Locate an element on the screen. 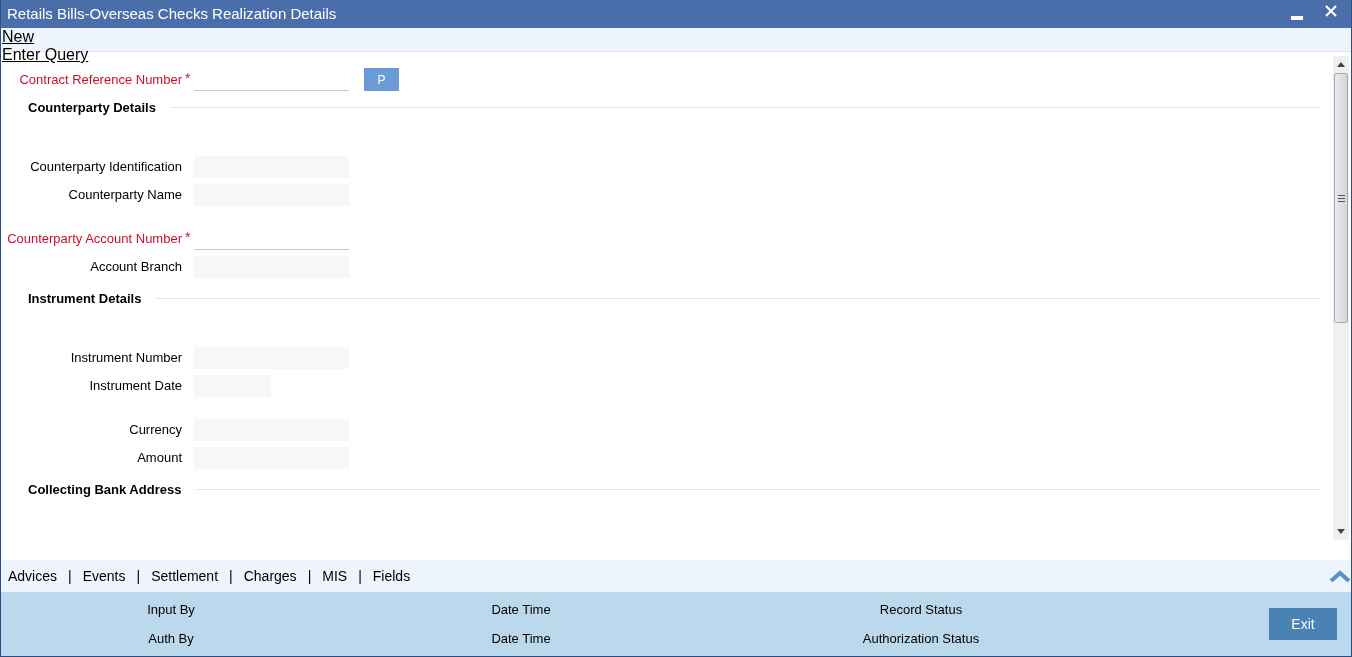  menu-link: New is located at coordinates (18, 37).